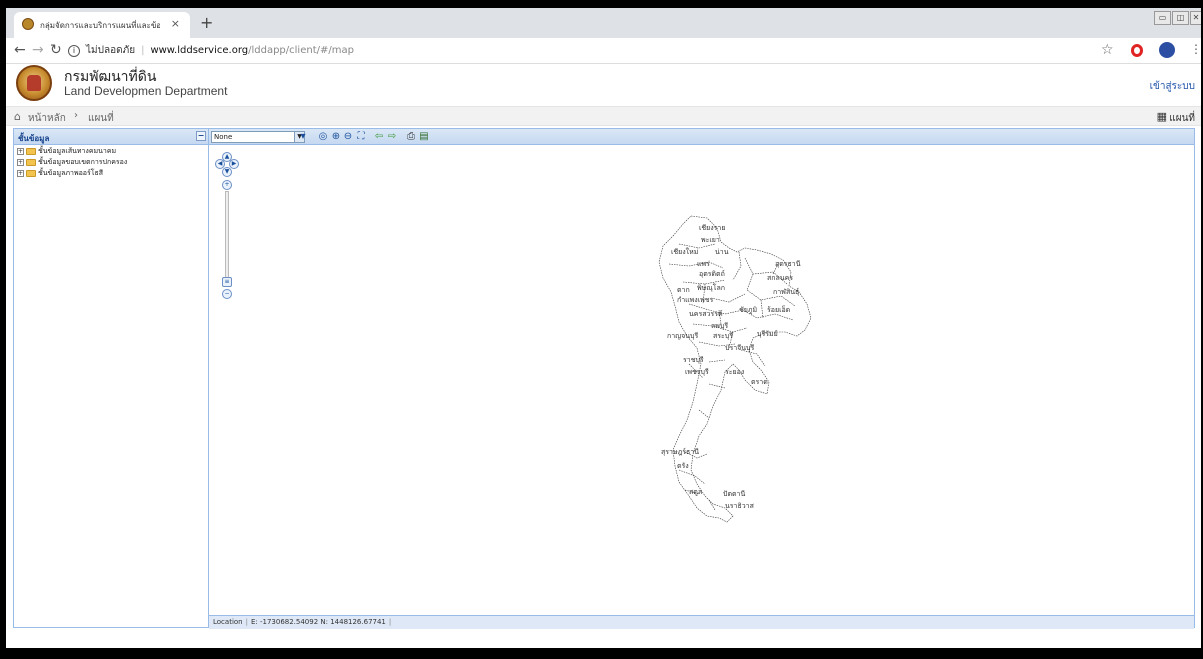 The image size is (1203, 659). I want to click on province-label: อุตรดิตถ์, so click(712, 274).